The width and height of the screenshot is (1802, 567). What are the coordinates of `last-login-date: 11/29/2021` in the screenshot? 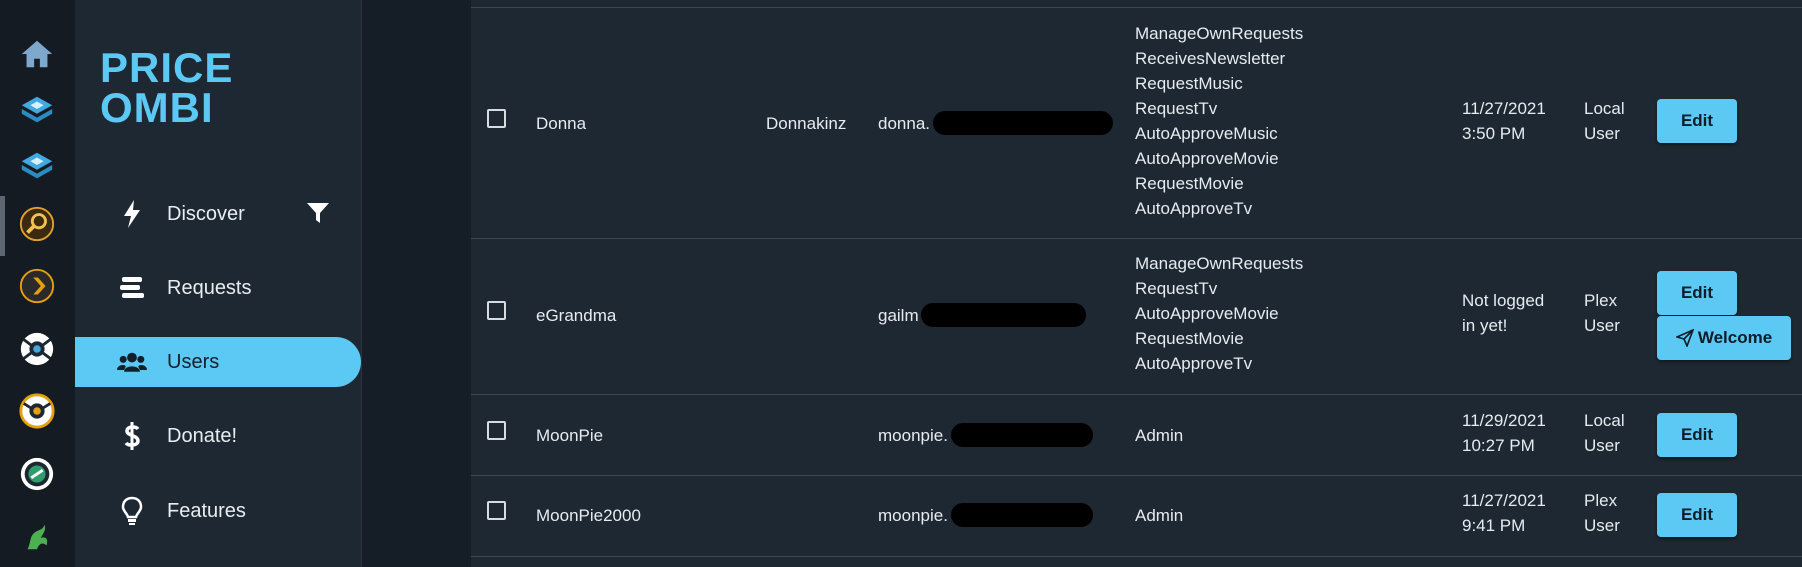 It's located at (1504, 420).